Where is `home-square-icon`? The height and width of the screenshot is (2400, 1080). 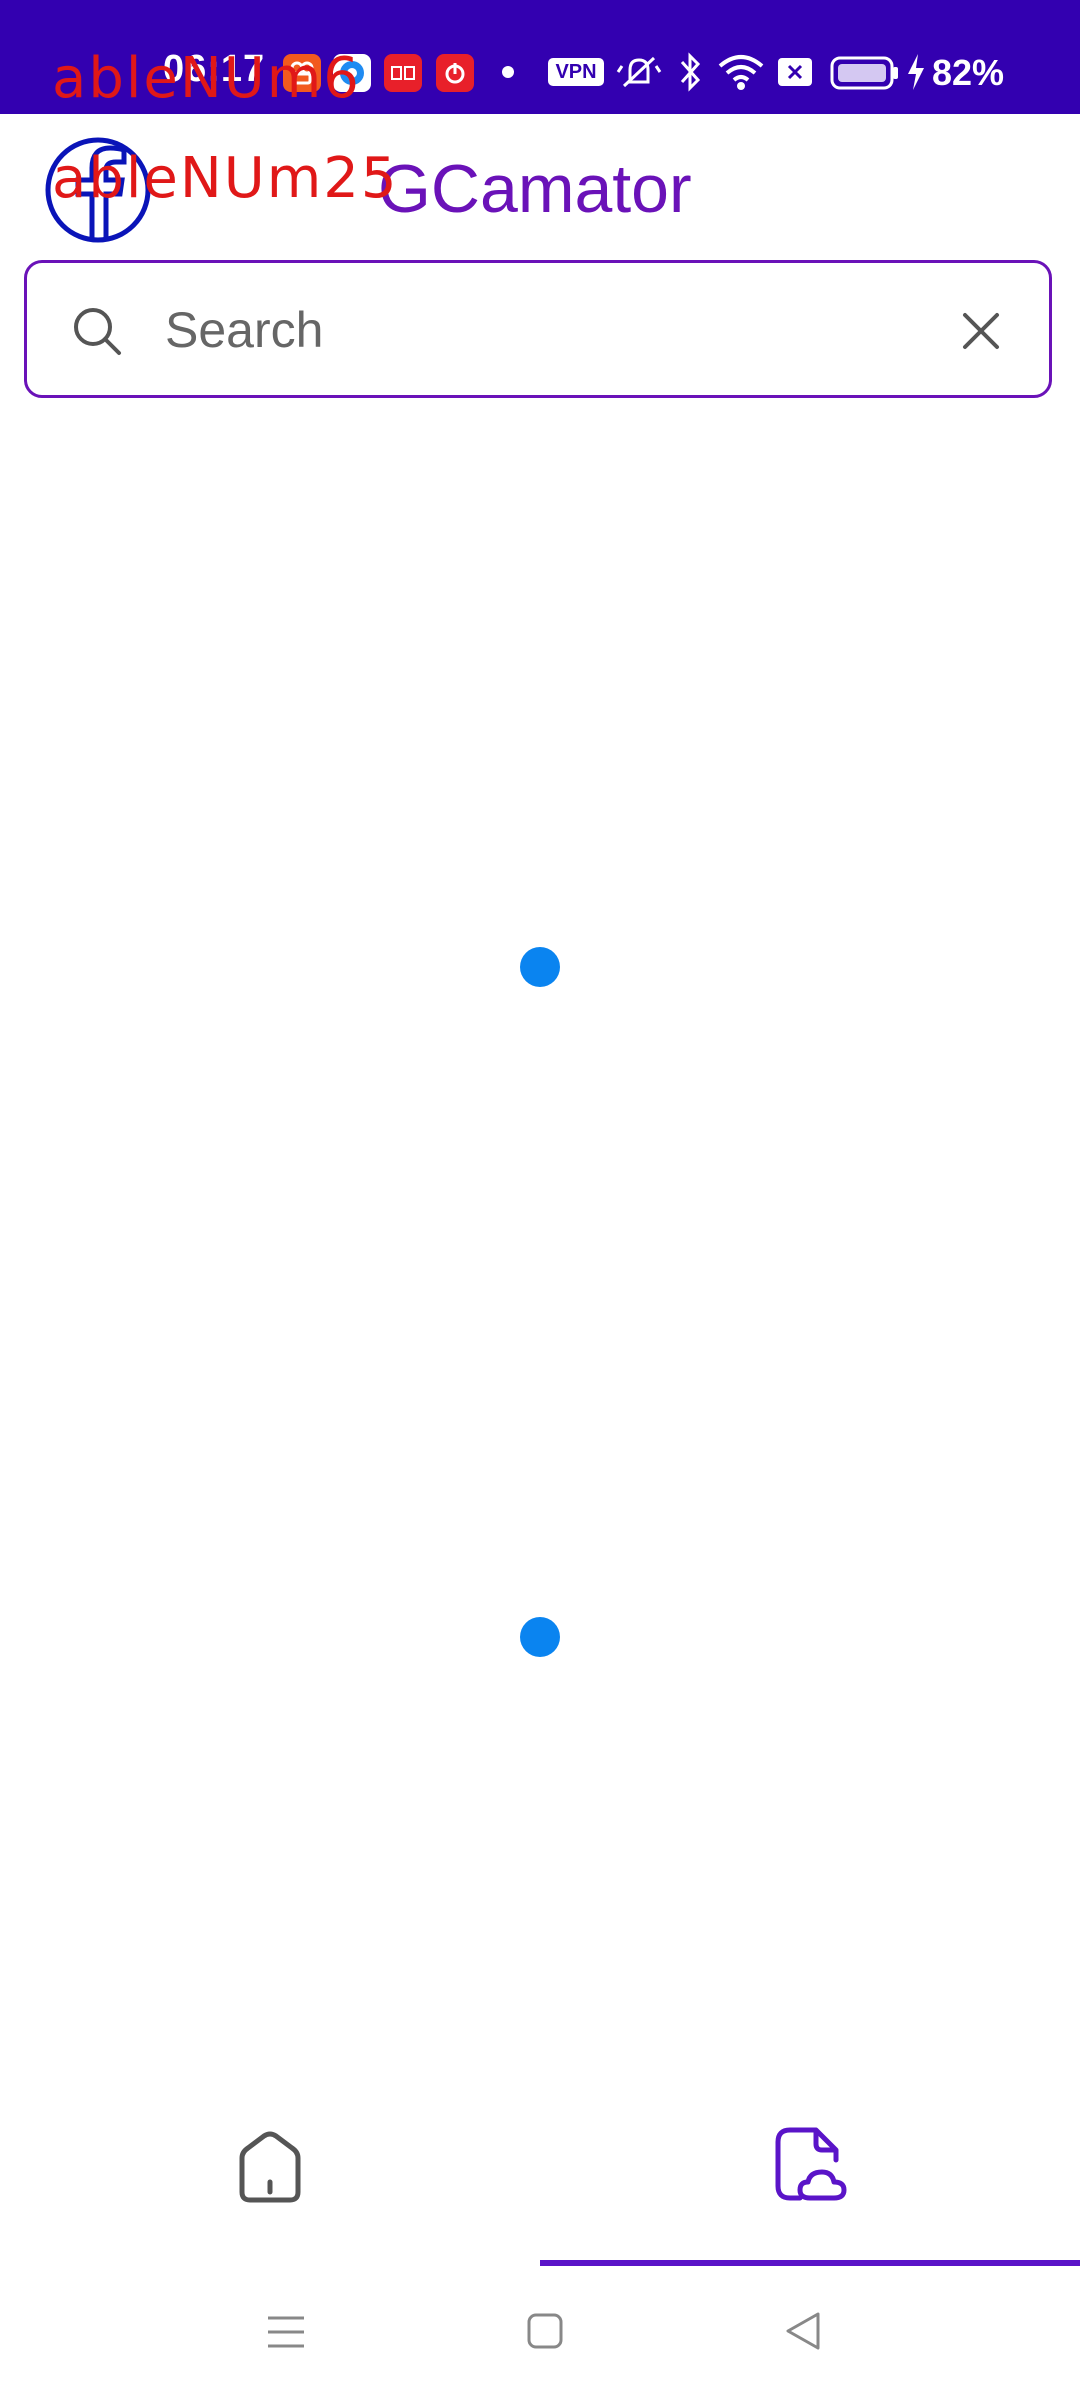
home-square-icon is located at coordinates (545, 2331).